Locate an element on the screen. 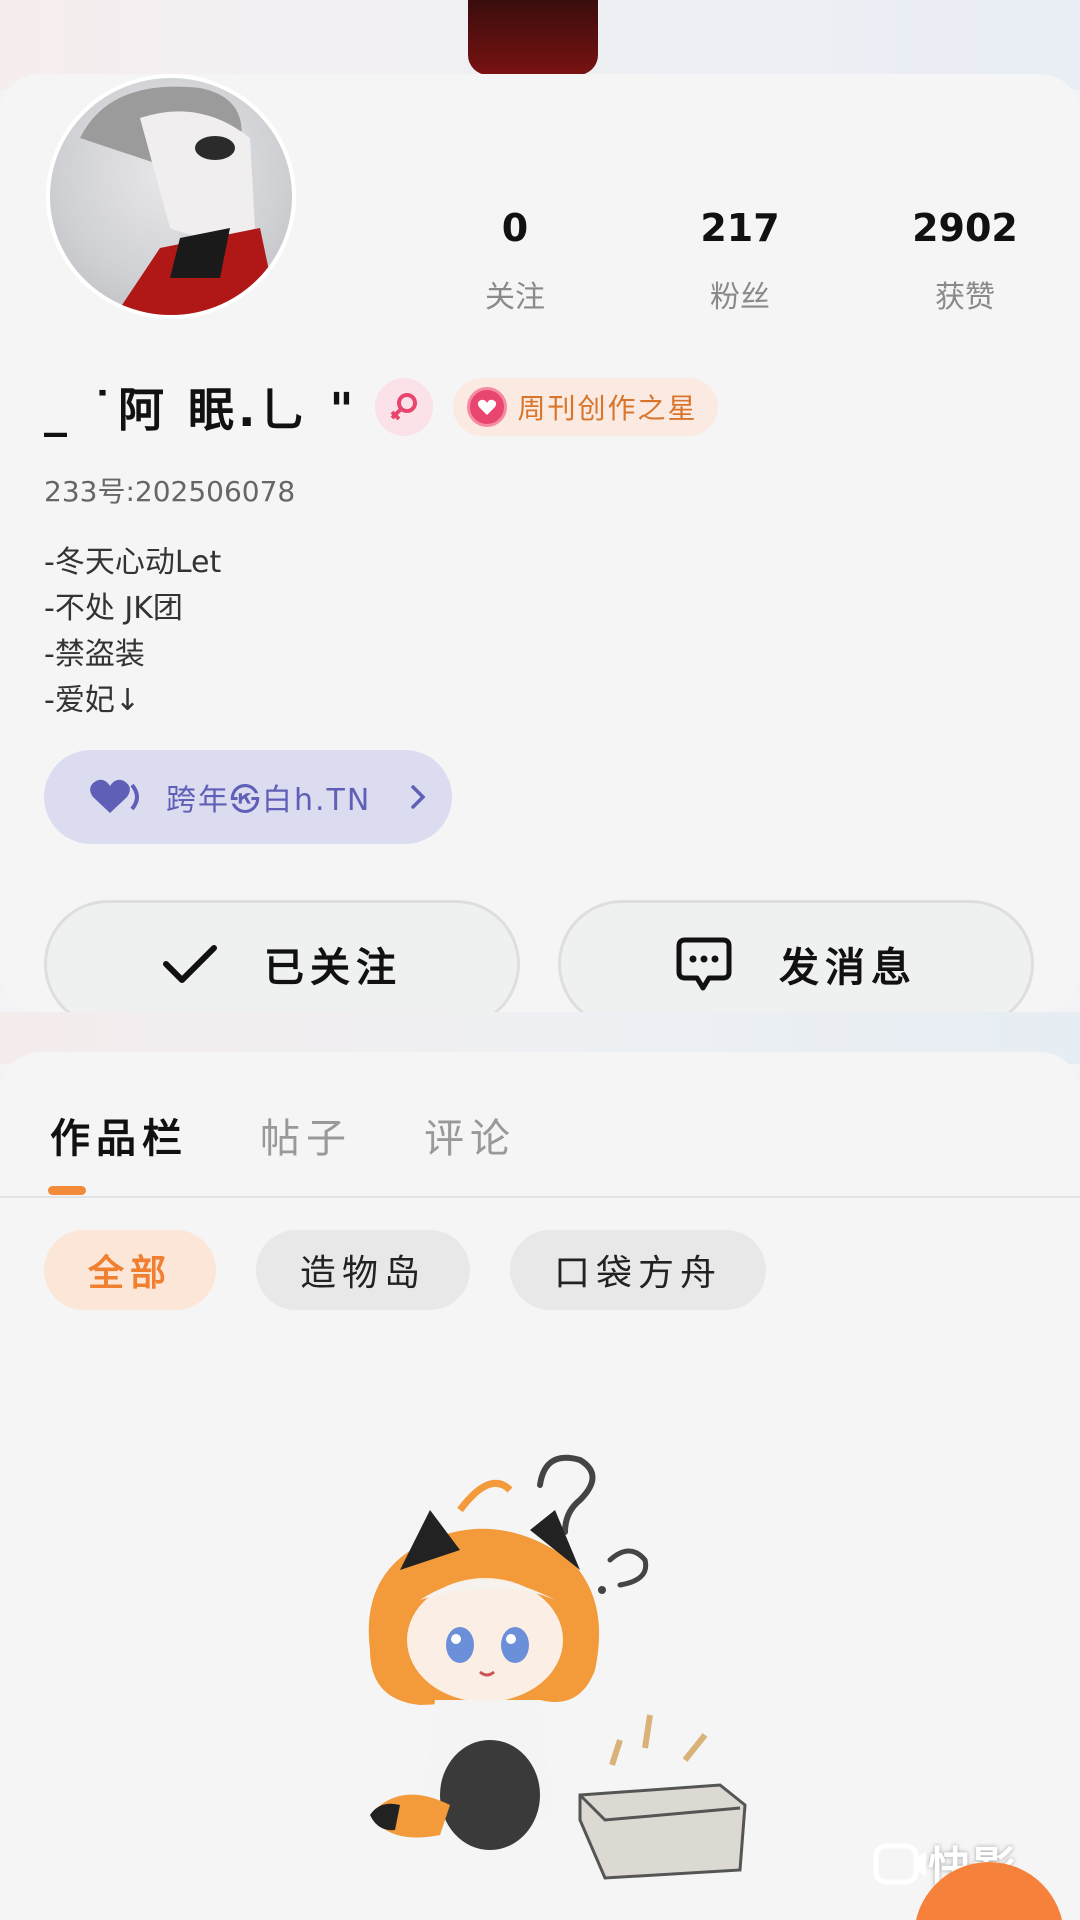 The image size is (1080, 1920). tab-works: 作品栏 is located at coordinates (119, 1135).